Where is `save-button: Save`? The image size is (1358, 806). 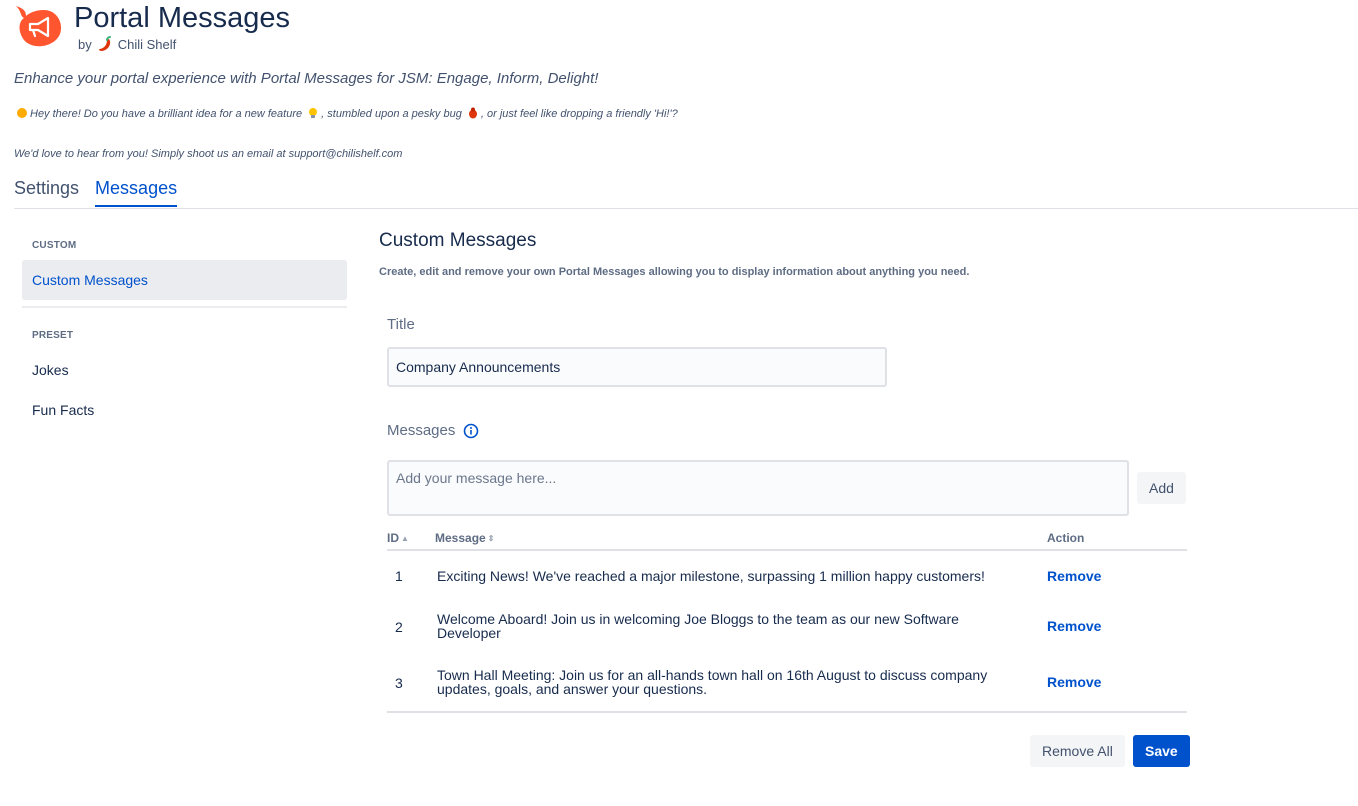 save-button: Save is located at coordinates (1161, 751).